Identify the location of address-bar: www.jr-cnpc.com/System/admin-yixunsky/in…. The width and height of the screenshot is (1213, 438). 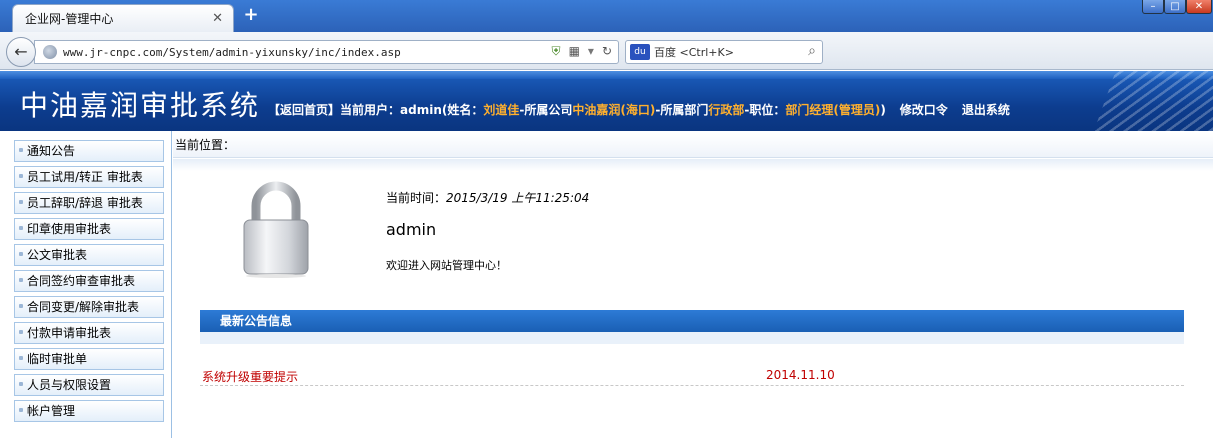
(326, 52).